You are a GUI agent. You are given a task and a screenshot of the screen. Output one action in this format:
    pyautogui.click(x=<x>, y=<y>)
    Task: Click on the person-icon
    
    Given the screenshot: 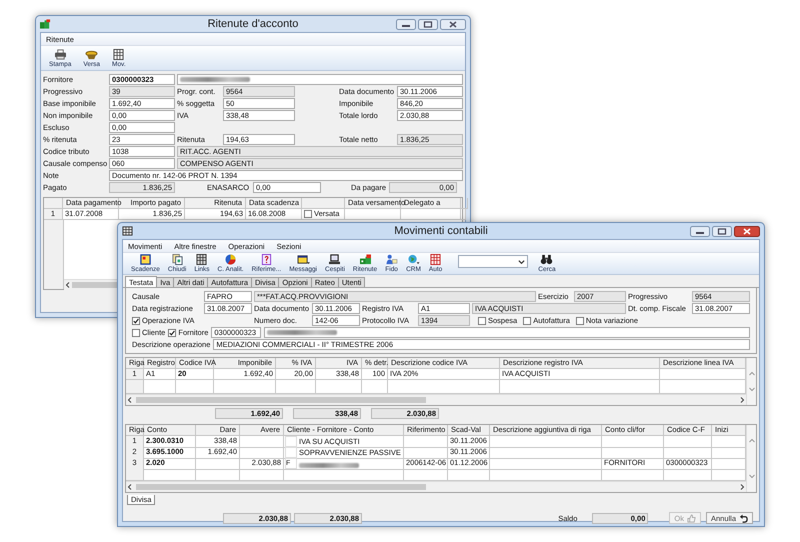 What is the action you would take?
    pyautogui.click(x=391, y=259)
    